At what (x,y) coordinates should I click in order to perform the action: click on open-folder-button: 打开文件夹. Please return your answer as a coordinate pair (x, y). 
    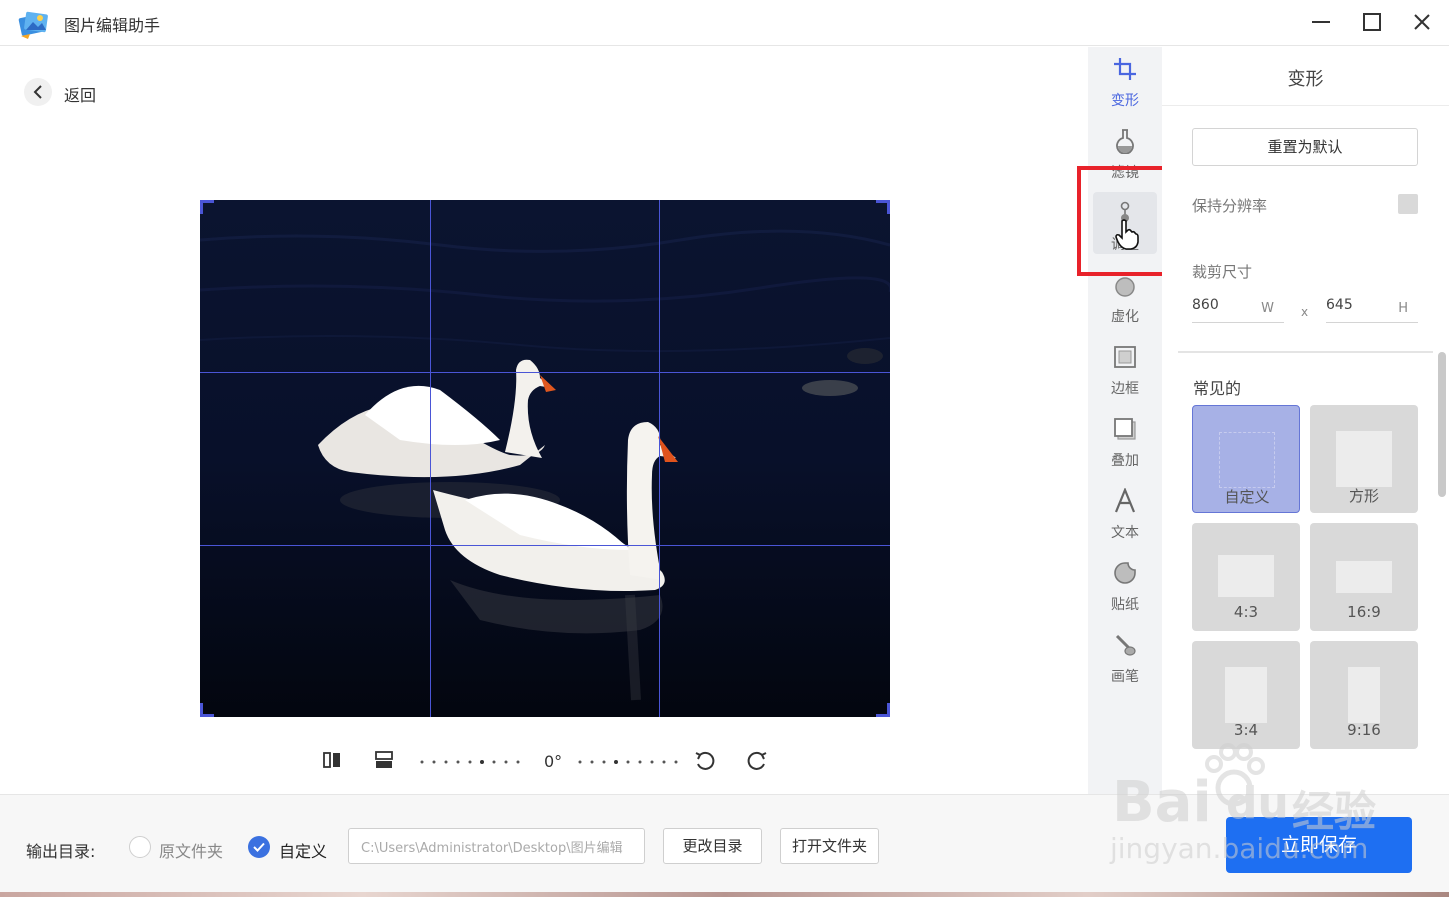
    Looking at the image, I should click on (829, 846).